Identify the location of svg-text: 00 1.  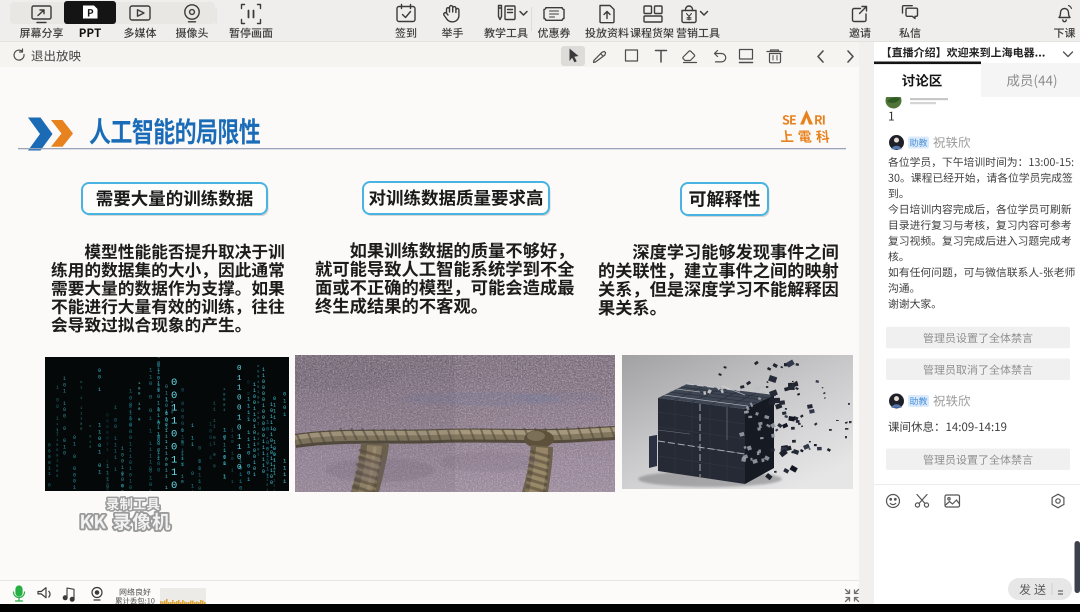
(99, 380).